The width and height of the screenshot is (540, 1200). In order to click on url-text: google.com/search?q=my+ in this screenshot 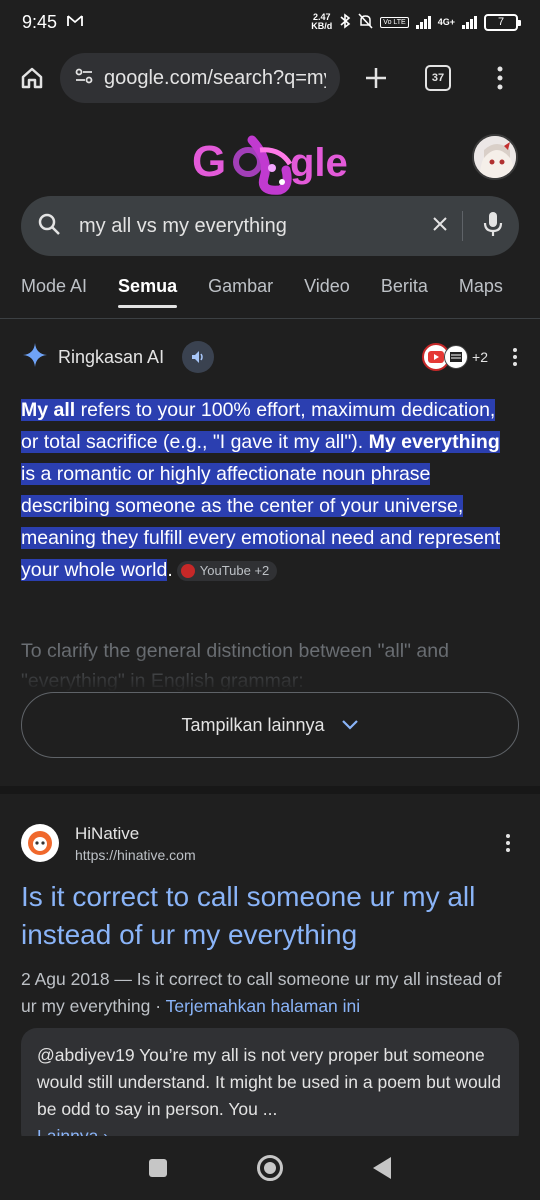, I will do `click(215, 77)`.